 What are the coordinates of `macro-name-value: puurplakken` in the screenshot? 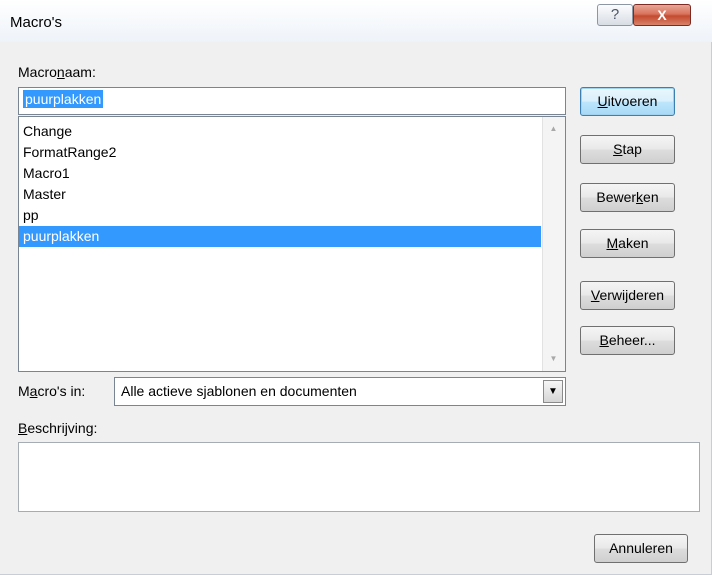 It's located at (63, 99).